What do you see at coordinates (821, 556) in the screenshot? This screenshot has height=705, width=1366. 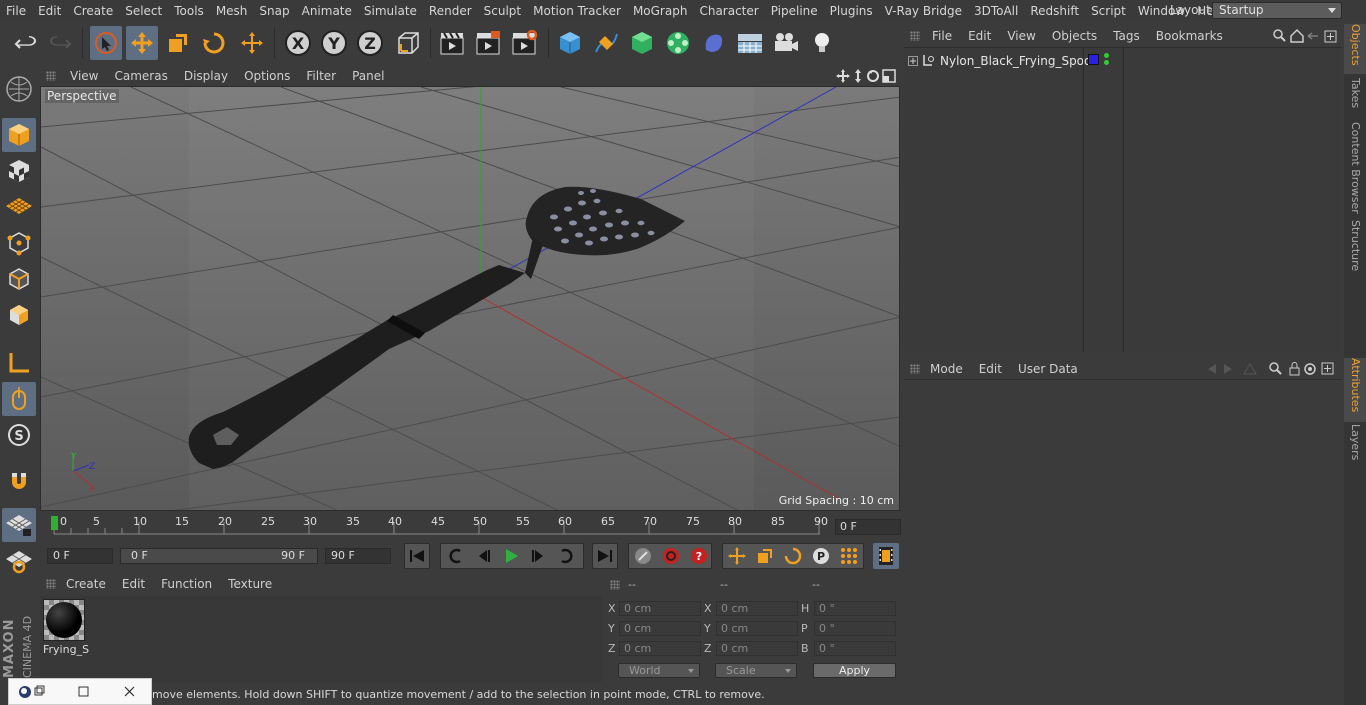 I see `key-parameter-button: P` at bounding box center [821, 556].